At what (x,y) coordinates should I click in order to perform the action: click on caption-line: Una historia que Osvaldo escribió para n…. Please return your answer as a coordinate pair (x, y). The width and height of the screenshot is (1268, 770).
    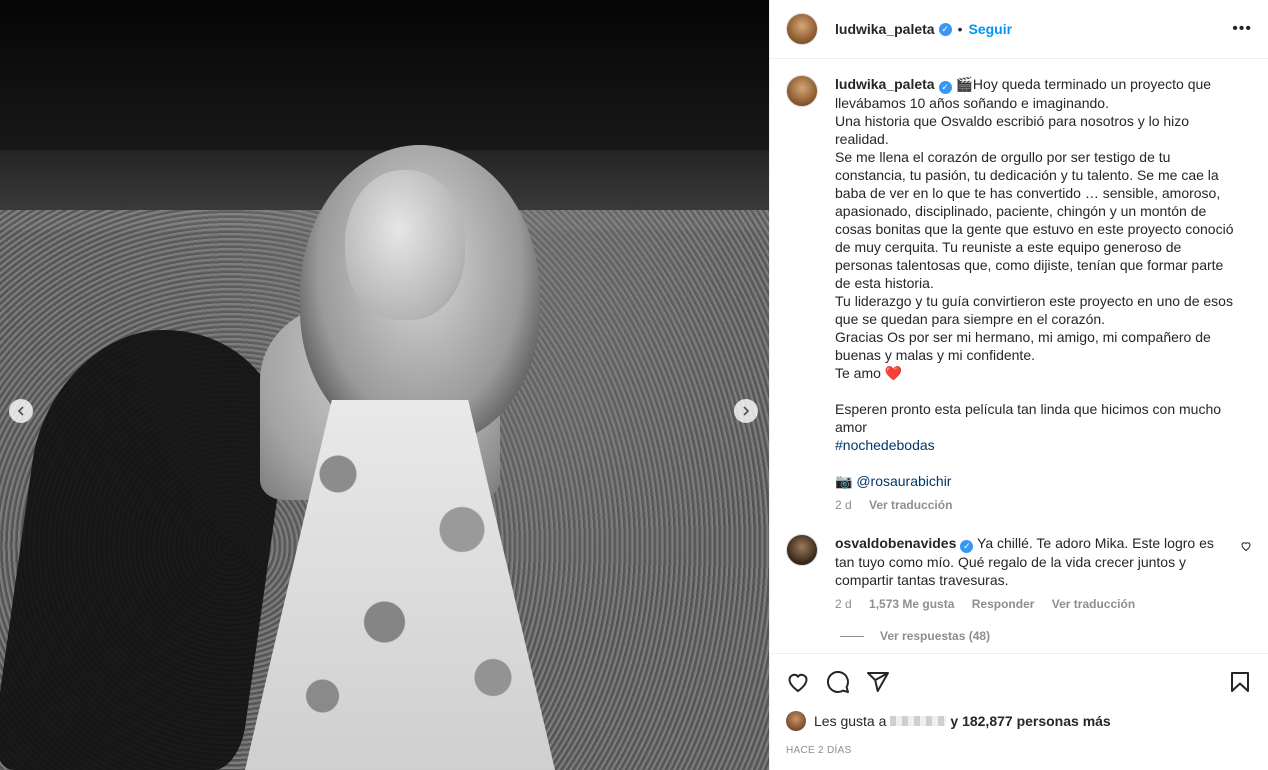
    Looking at the image, I should click on (1012, 130).